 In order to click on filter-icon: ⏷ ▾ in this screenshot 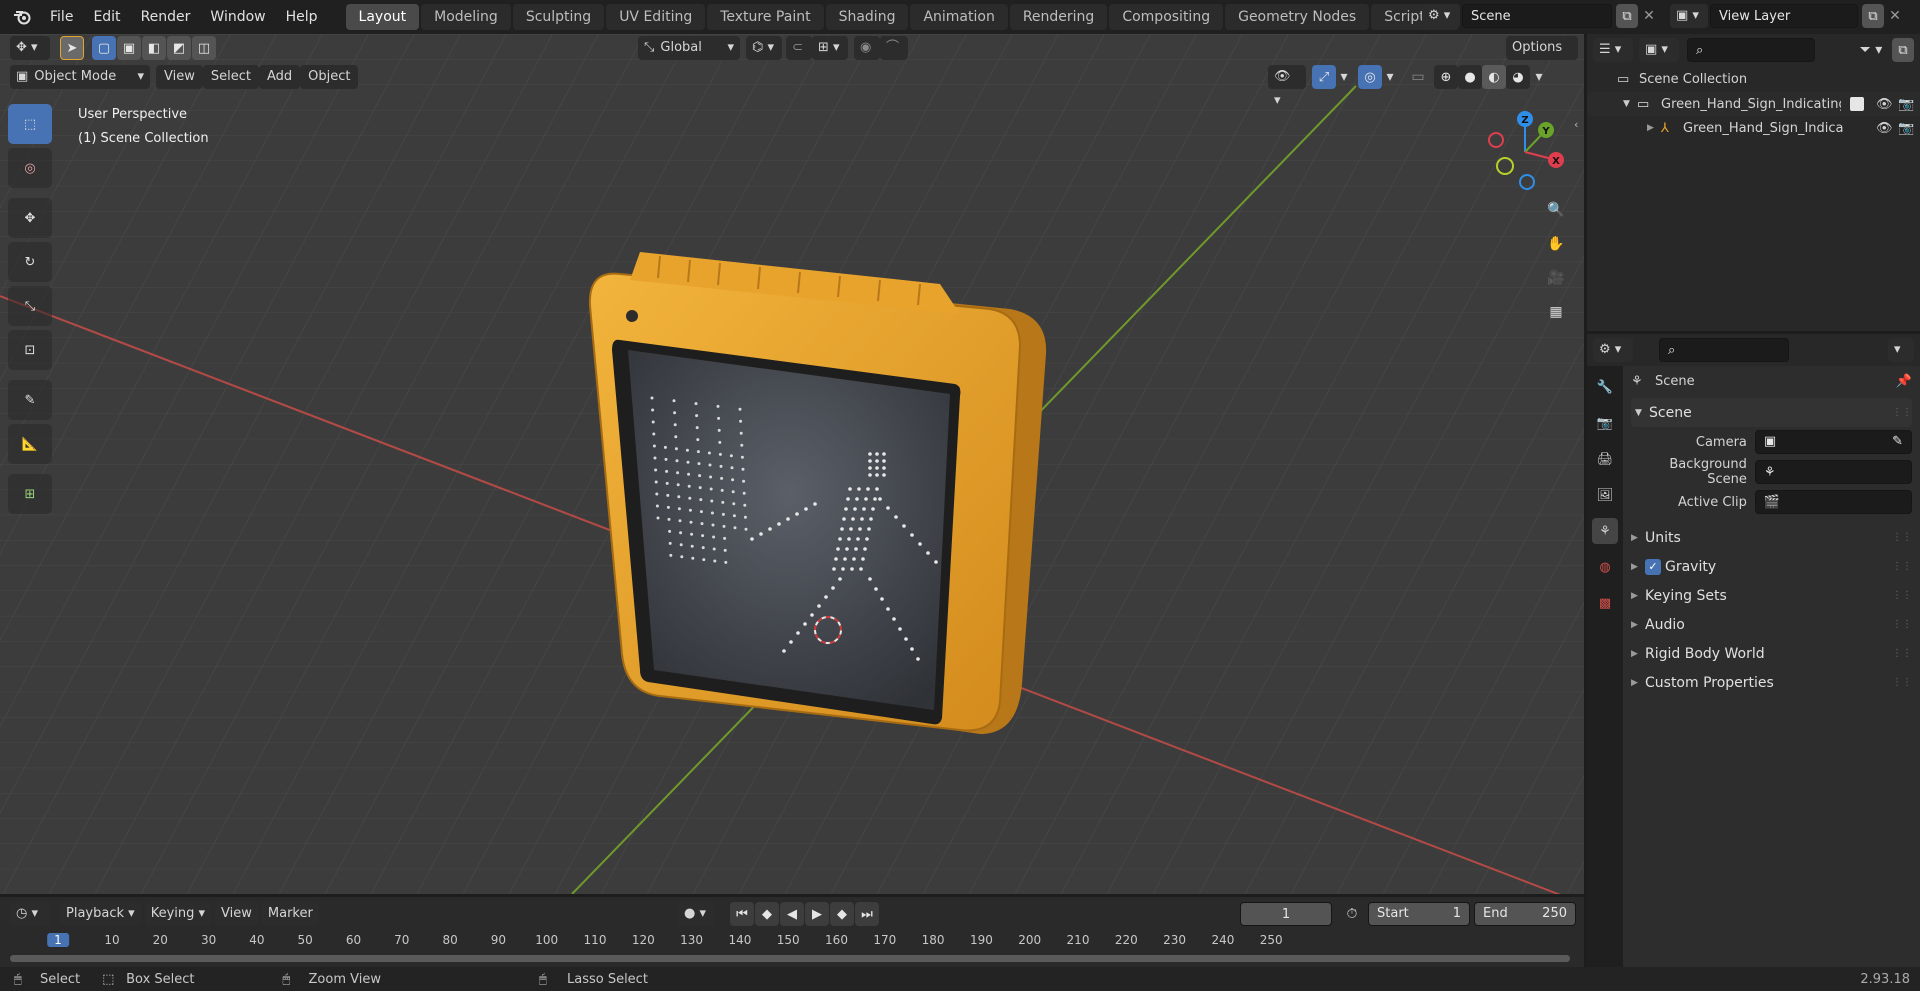, I will do `click(1871, 50)`.